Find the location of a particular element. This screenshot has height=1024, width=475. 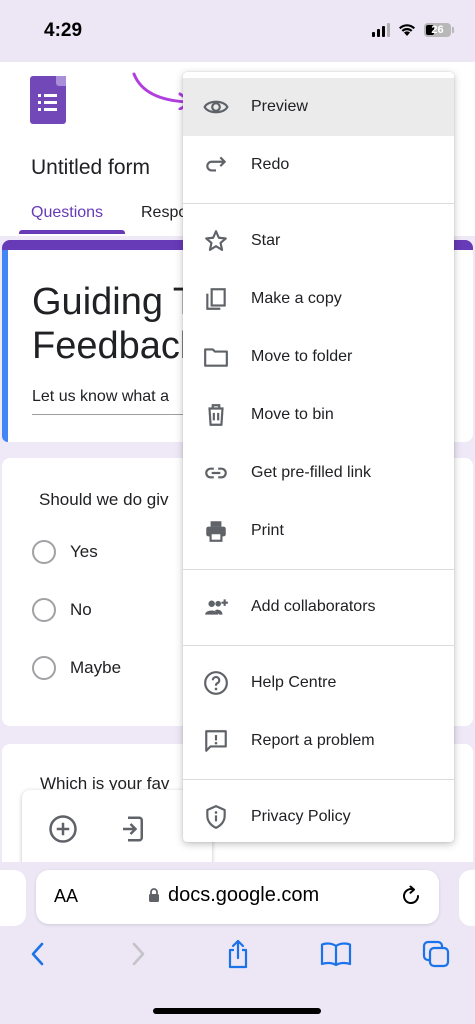

chevron-left-icon is located at coordinates (37, 954).